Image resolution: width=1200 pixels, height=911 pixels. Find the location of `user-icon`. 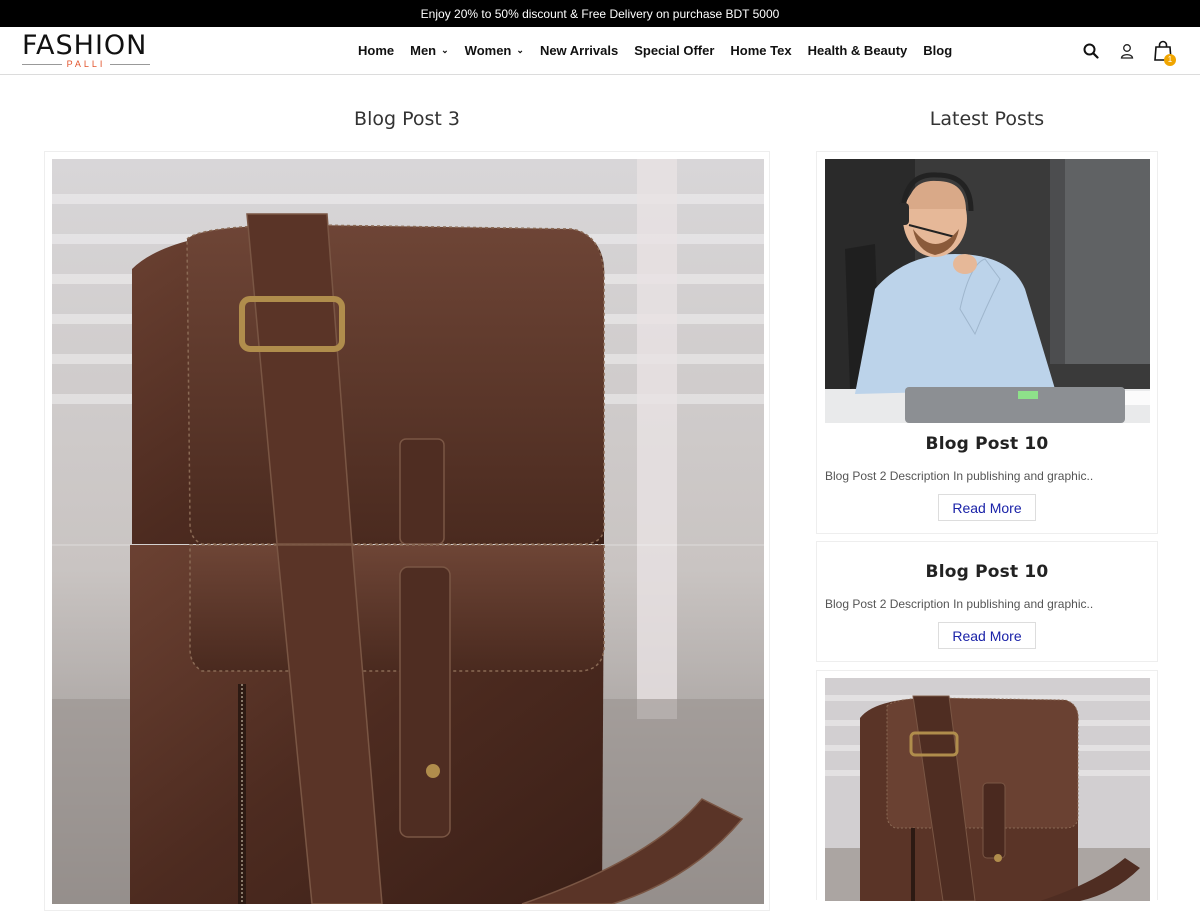

user-icon is located at coordinates (1127, 51).